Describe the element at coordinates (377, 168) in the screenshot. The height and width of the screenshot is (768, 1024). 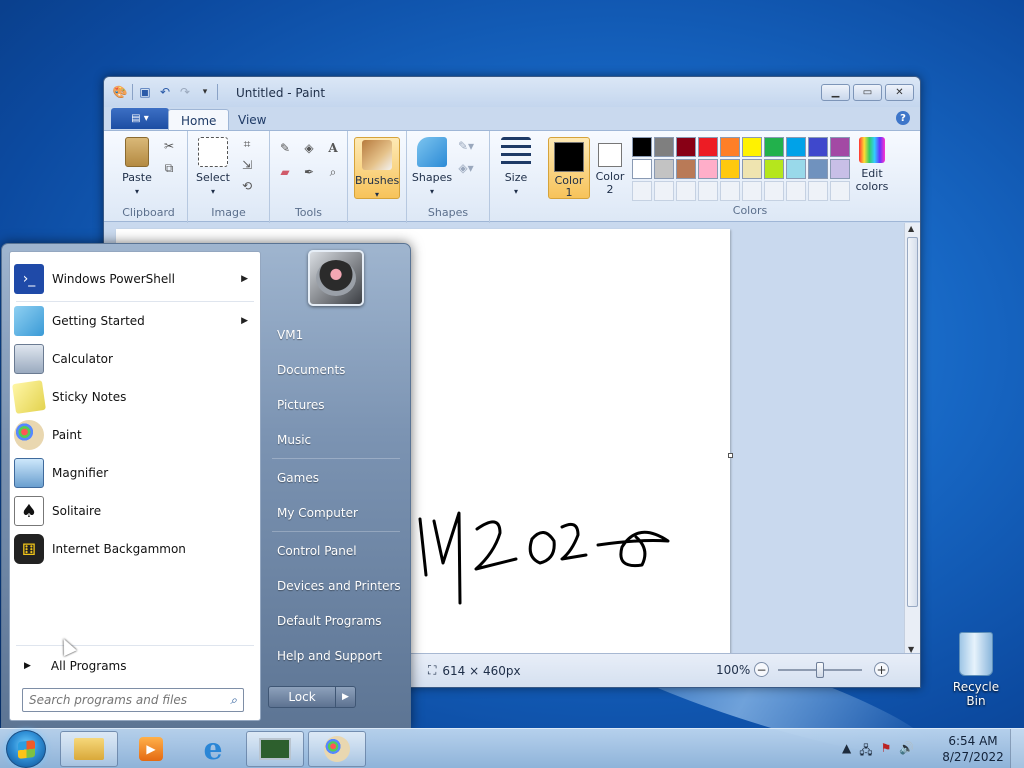
I see `brushes-button: Brushes ▾` at that location.